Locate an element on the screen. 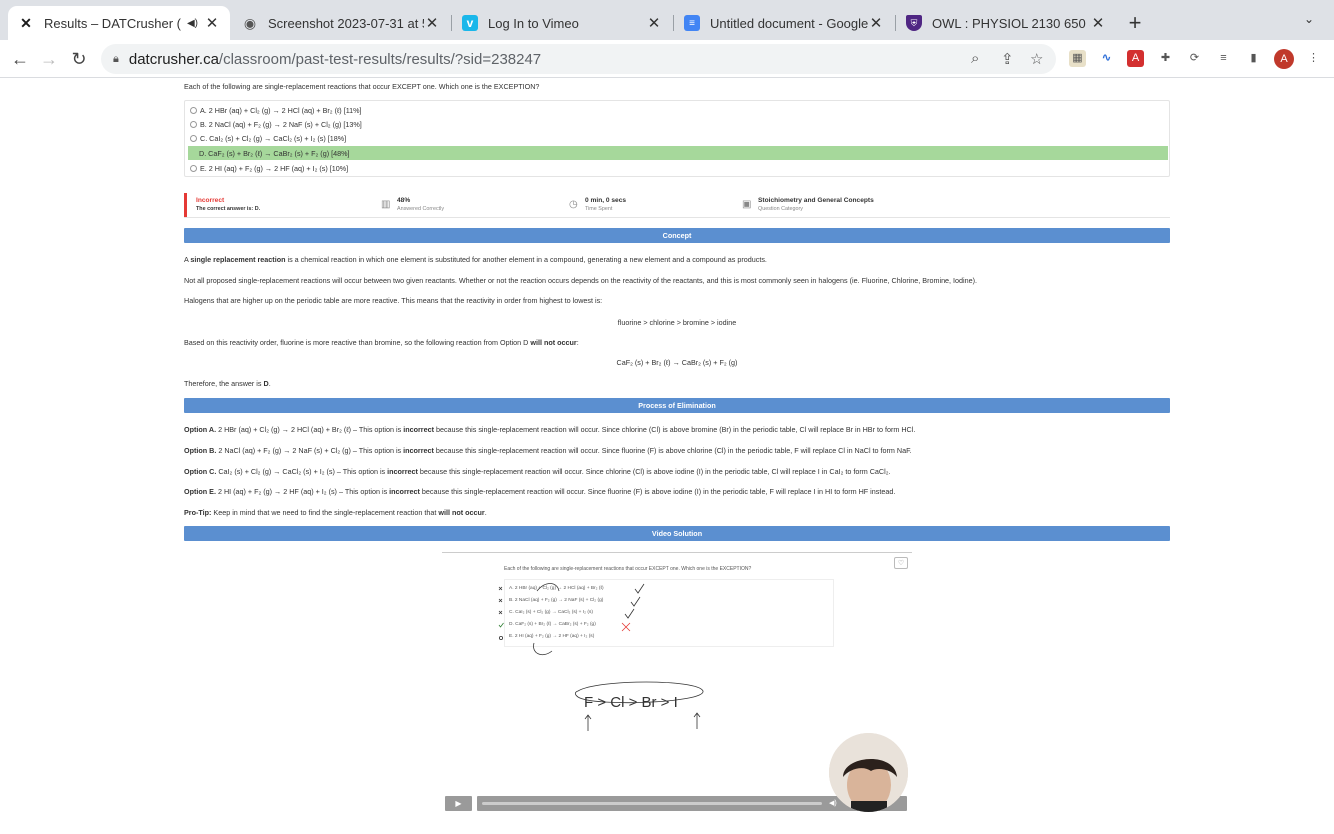 This screenshot has height=834, width=1334. tab-search-chevron-icon: ⌄ is located at coordinates (1309, 19).